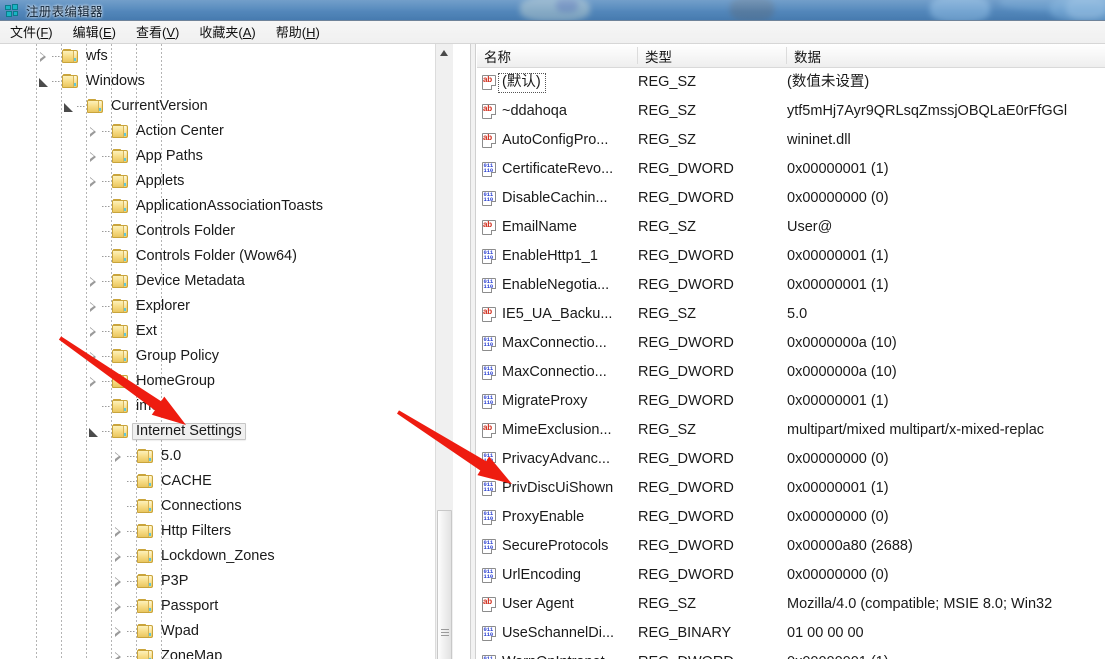  I want to click on tree-node: Action Center, so click(226, 131).